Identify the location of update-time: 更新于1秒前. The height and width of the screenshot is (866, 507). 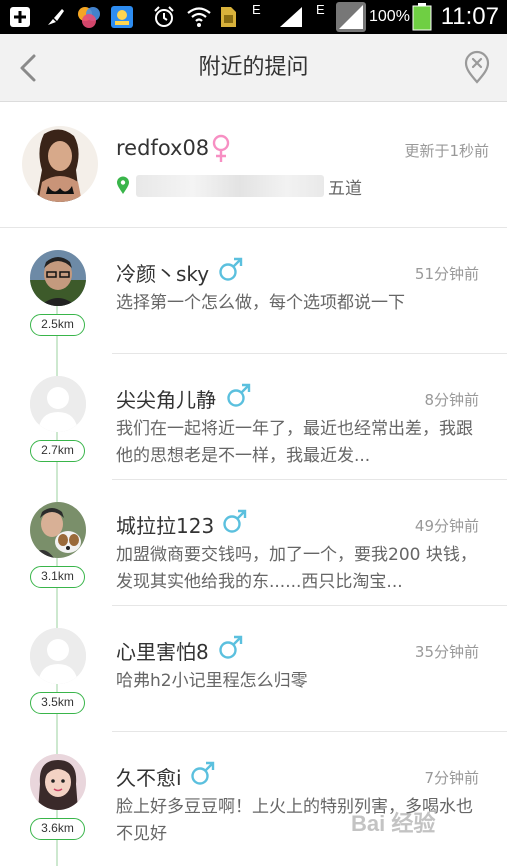
(446, 151).